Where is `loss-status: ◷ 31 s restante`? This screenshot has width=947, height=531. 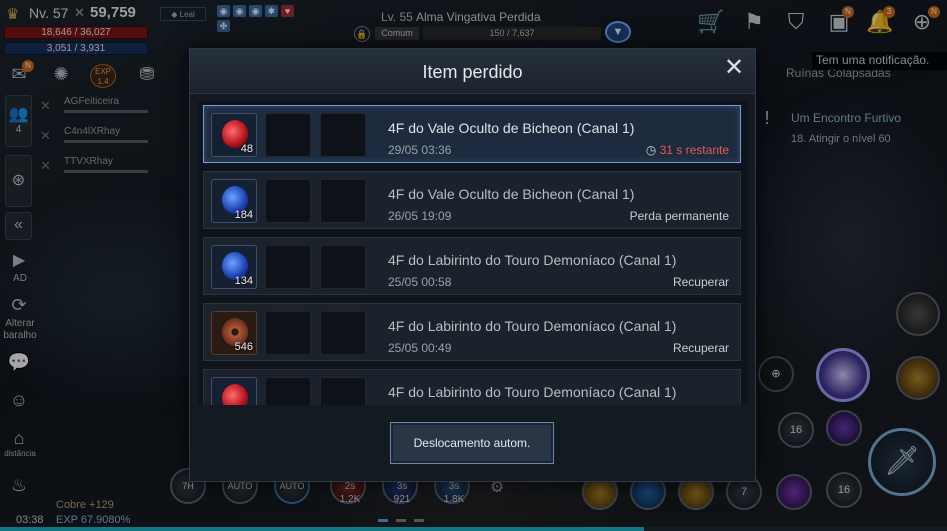 loss-status: ◷ 31 s restante is located at coordinates (687, 150).